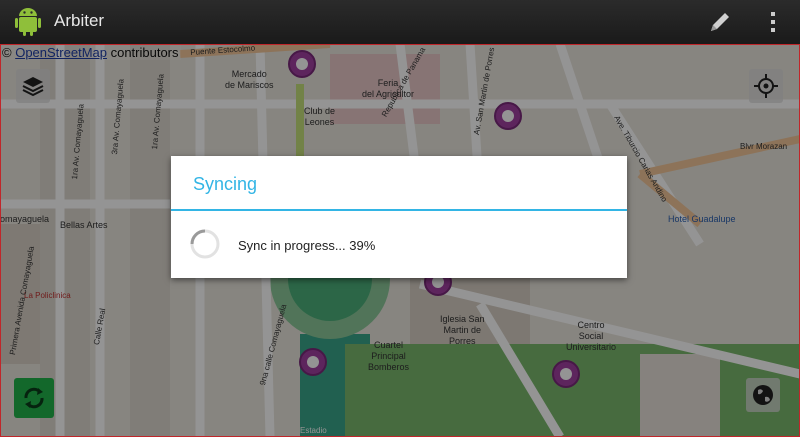 This screenshot has width=800, height=437. Describe the element at coordinates (399, 210) in the screenshot. I see `dialog-divider` at that location.